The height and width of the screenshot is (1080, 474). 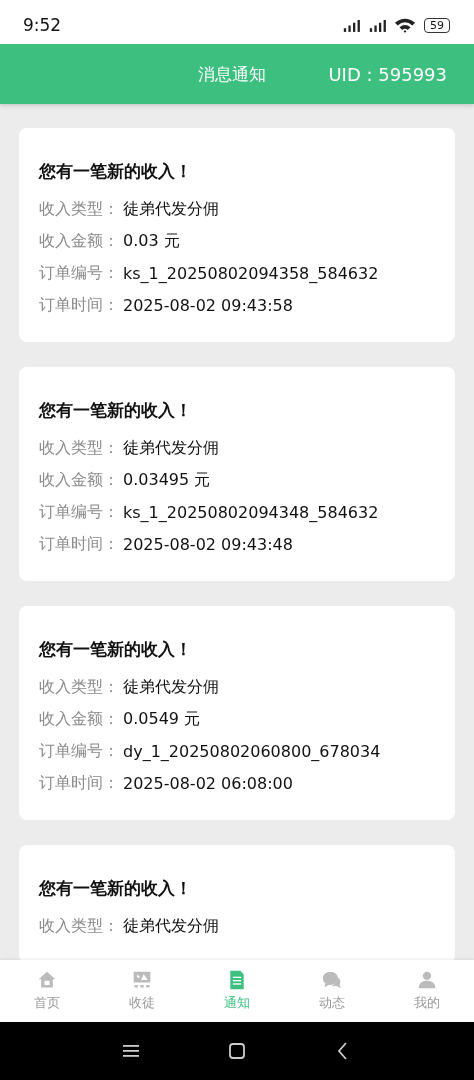 I want to click on picture-icon, so click(x=142, y=980).